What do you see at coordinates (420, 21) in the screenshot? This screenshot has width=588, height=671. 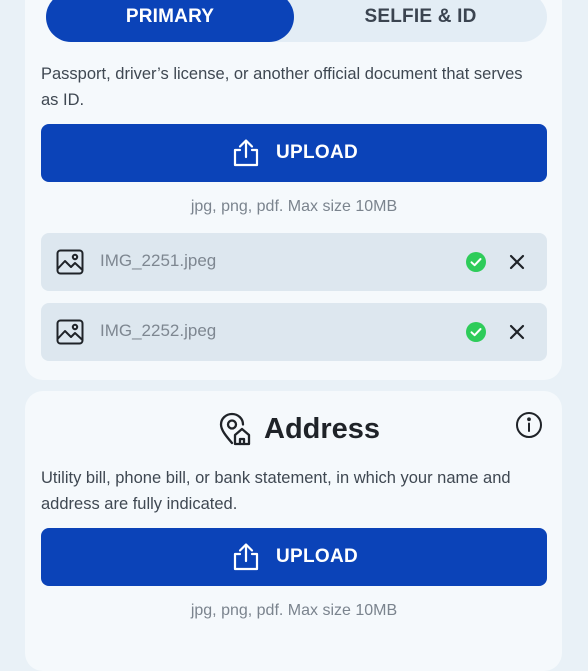 I see `tab-selfie-id: SELFIE & ID` at bounding box center [420, 21].